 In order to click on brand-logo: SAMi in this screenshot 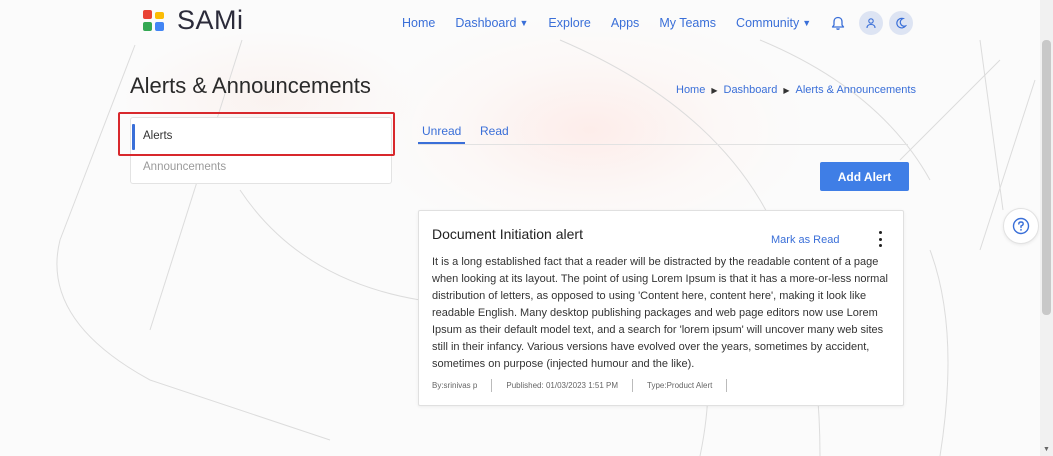, I will do `click(193, 20)`.